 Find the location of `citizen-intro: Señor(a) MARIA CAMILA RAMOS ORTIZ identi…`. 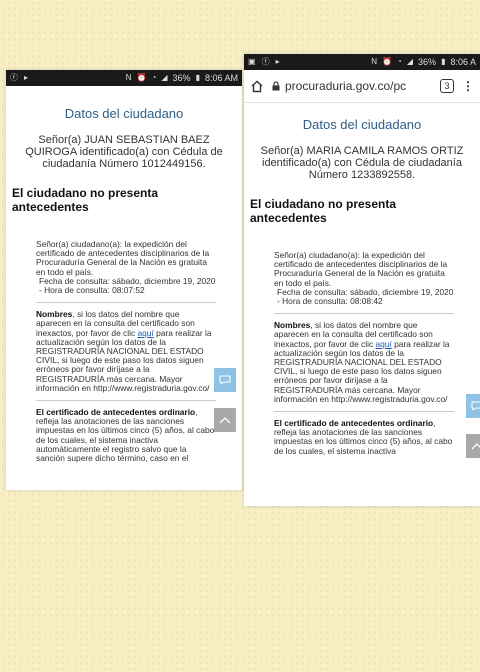

citizen-intro: Señor(a) MARIA CAMILA RAMOS ORTIZ identi… is located at coordinates (362, 163).